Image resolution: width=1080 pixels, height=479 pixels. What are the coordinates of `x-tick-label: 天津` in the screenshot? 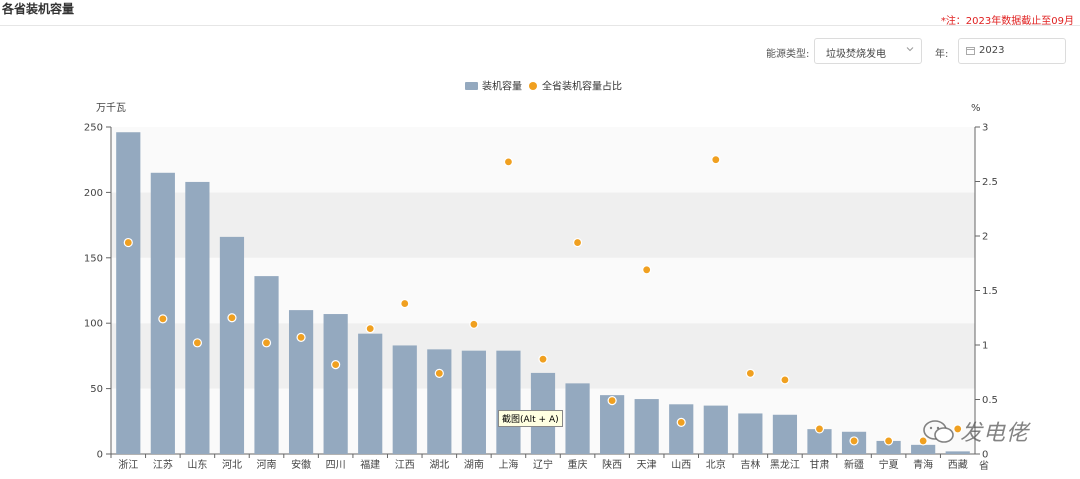 It's located at (647, 465).